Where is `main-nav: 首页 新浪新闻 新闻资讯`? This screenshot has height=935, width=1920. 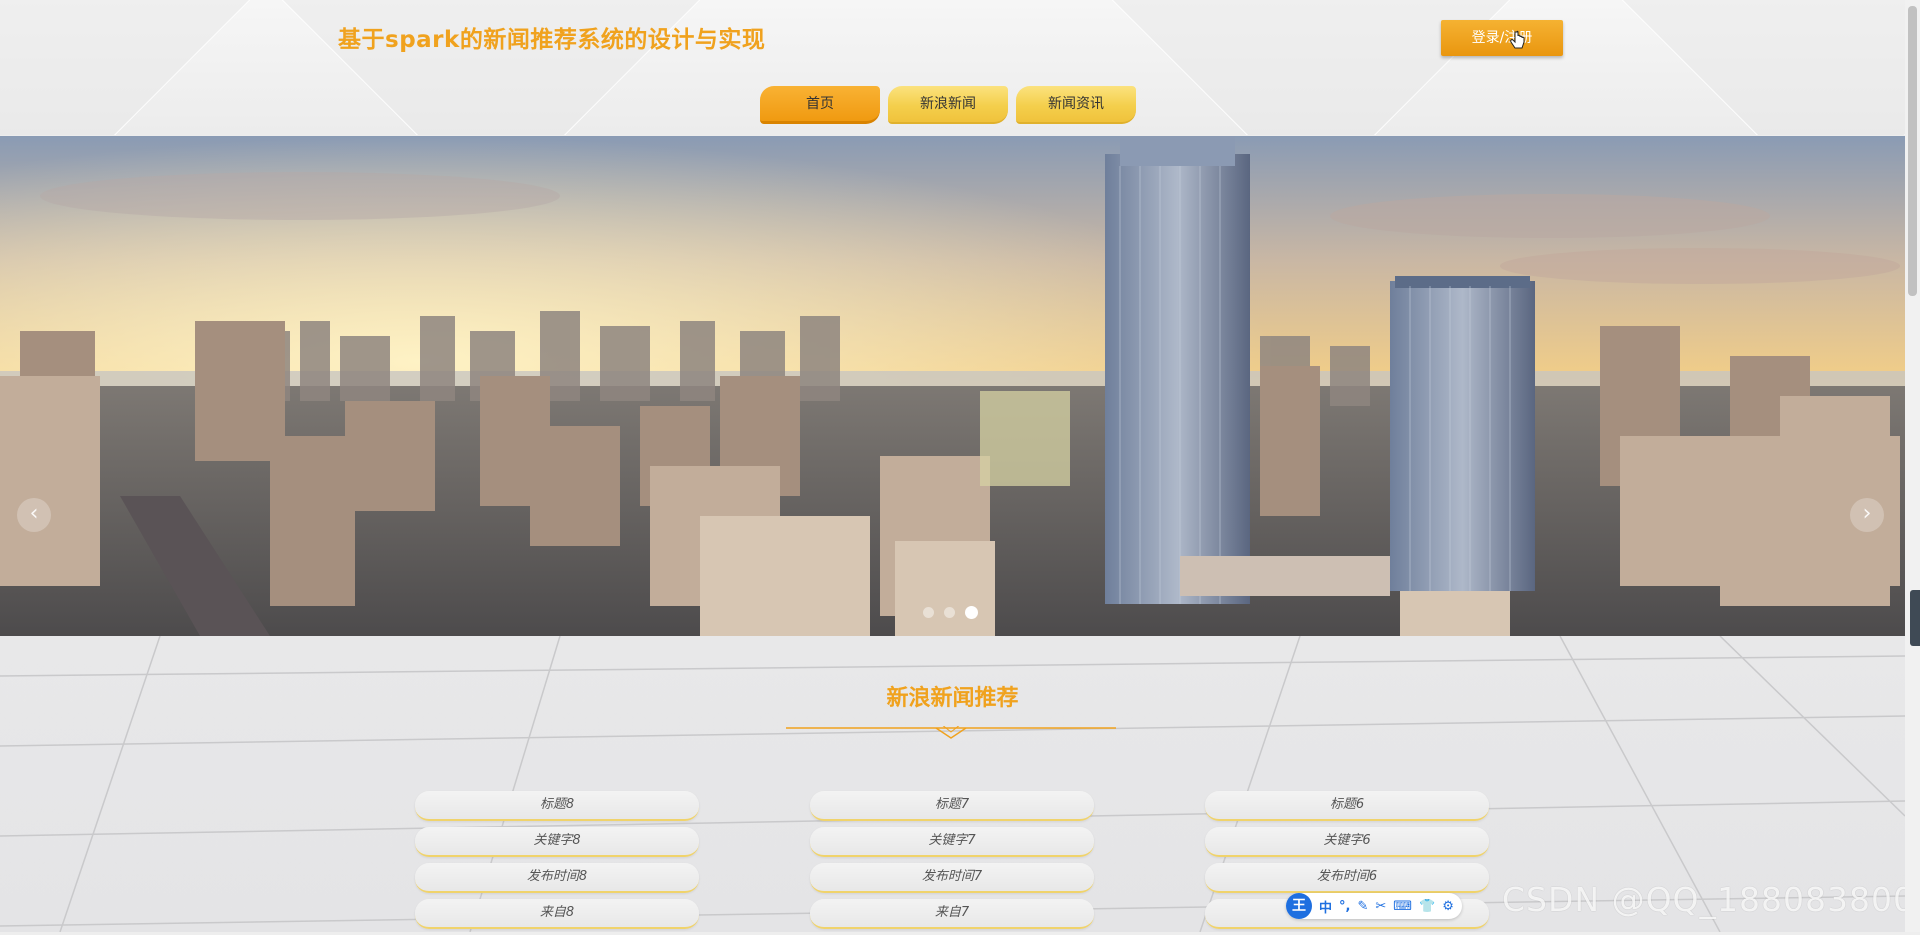 main-nav: 首页 新浪新闻 新闻资讯 is located at coordinates (948, 105).